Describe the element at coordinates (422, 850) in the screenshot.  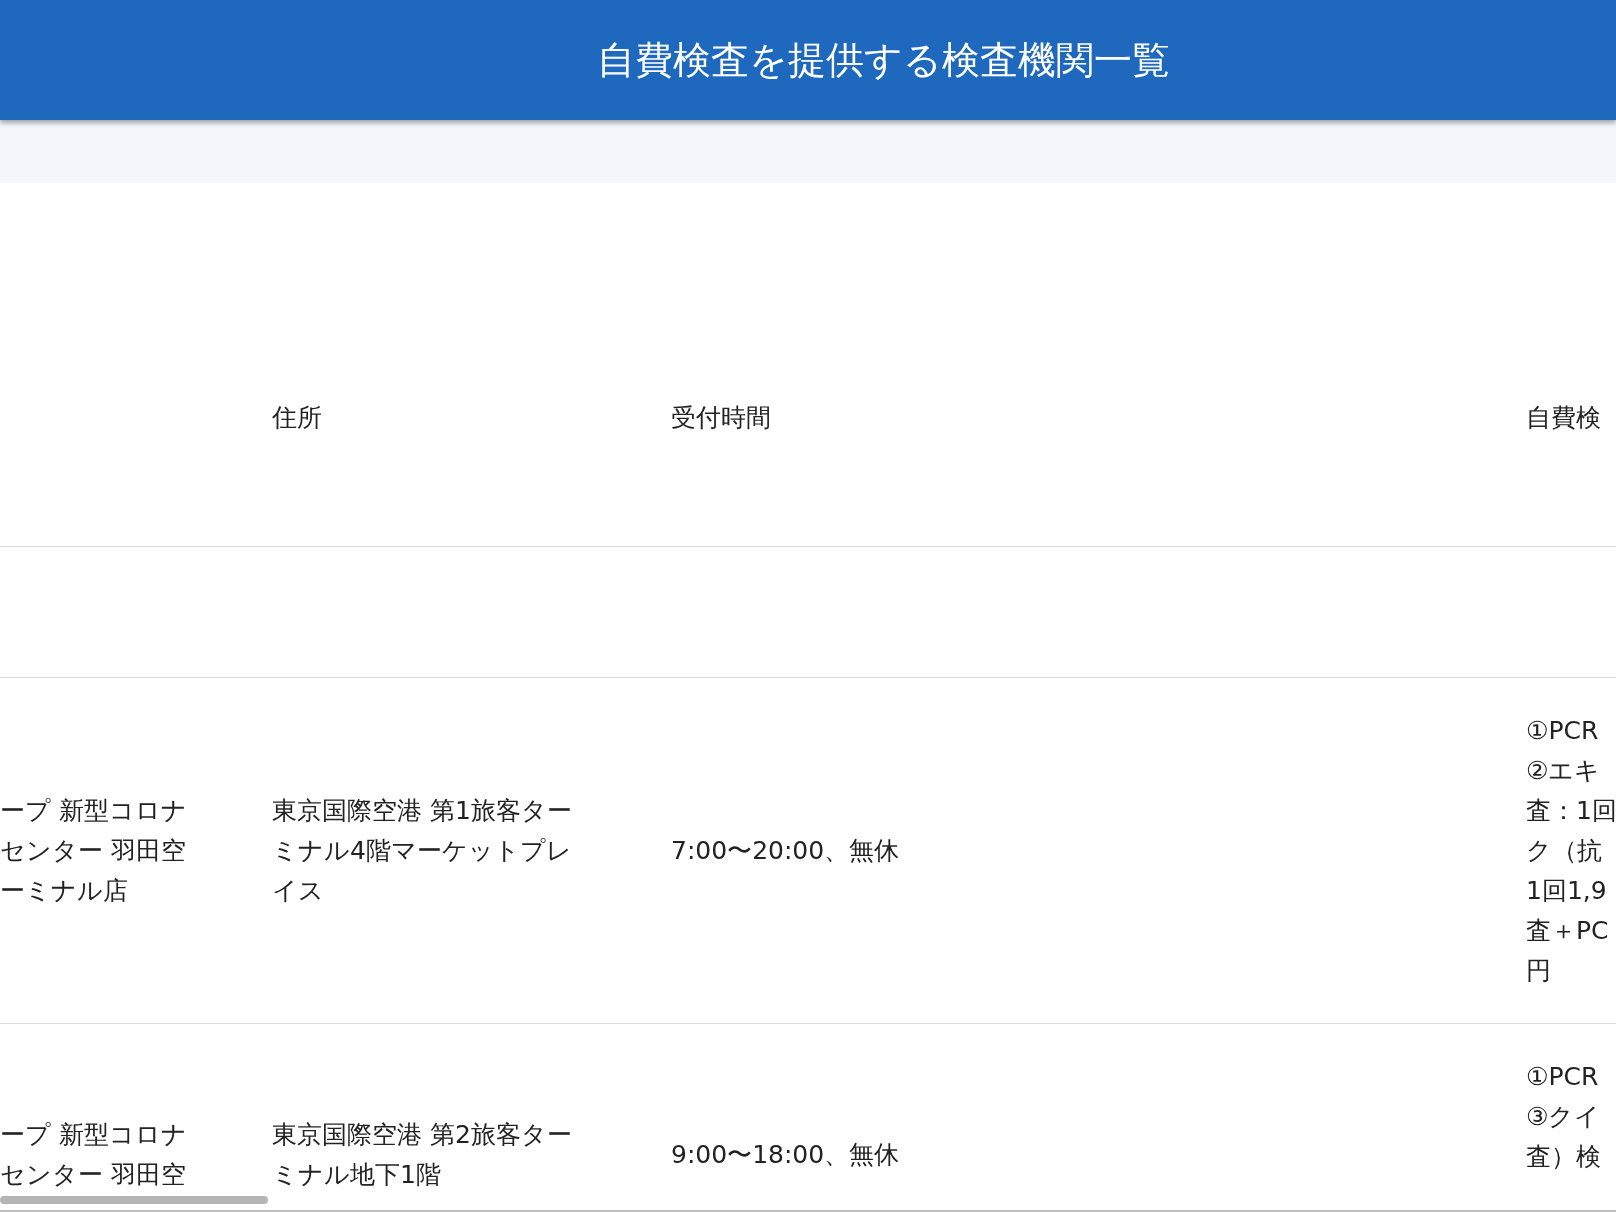
I see `table-cell-text: 東京国際空港 第1旅客ター ミナル4階マーケットプレ イス` at that location.